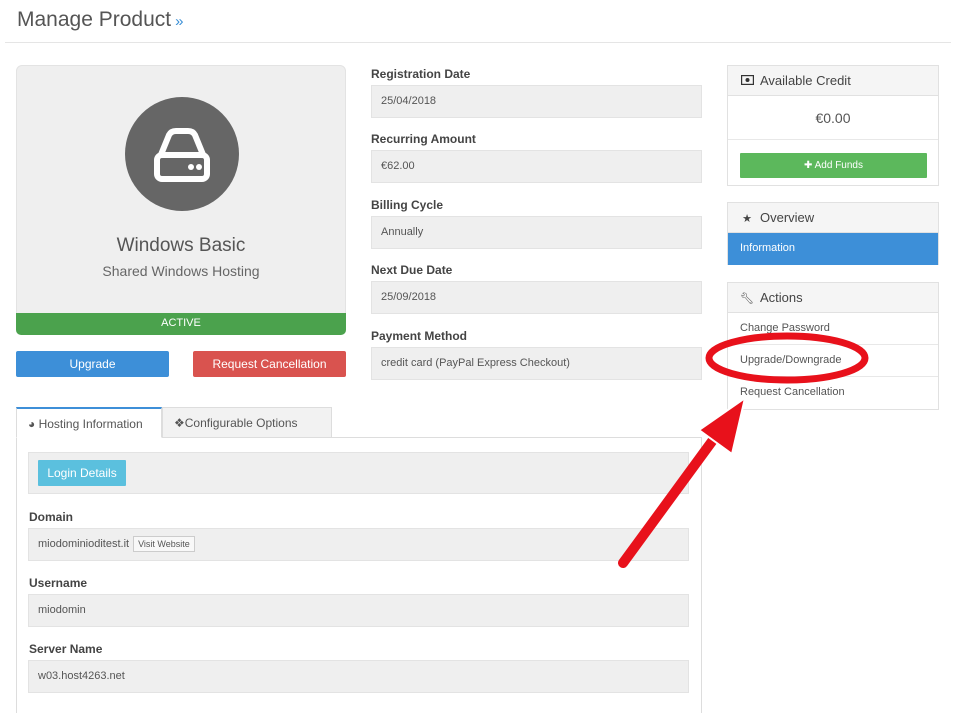 The height and width of the screenshot is (713, 961). What do you see at coordinates (747, 299) in the screenshot?
I see `wrench-icon: 🔧︎` at bounding box center [747, 299].